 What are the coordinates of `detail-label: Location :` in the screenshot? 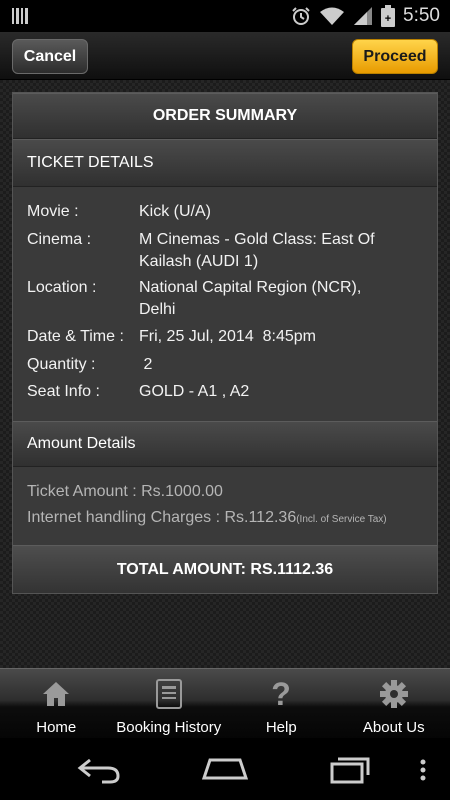 It's located at (62, 287).